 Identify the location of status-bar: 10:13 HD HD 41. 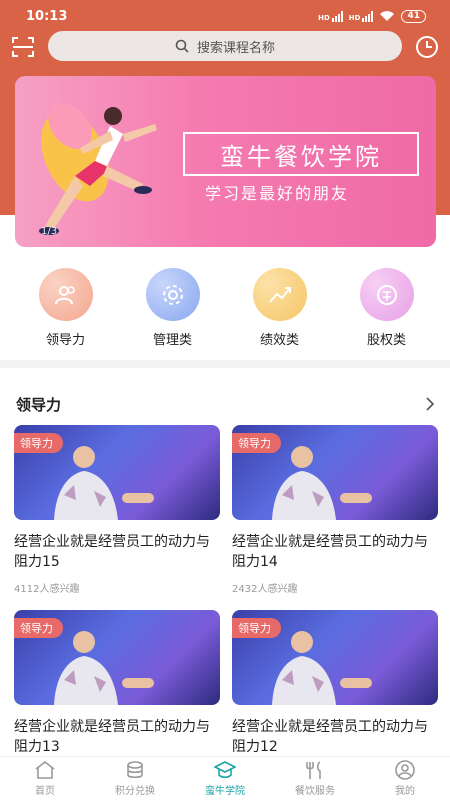
(225, 16).